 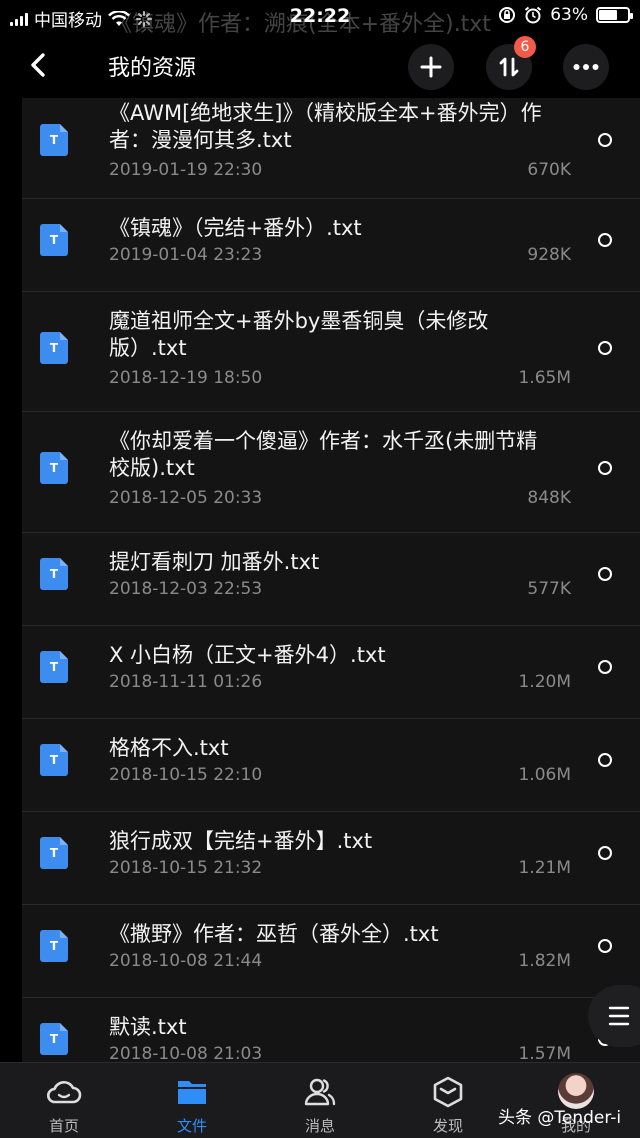 What do you see at coordinates (549, 589) in the screenshot?
I see `file-size: 577K` at bounding box center [549, 589].